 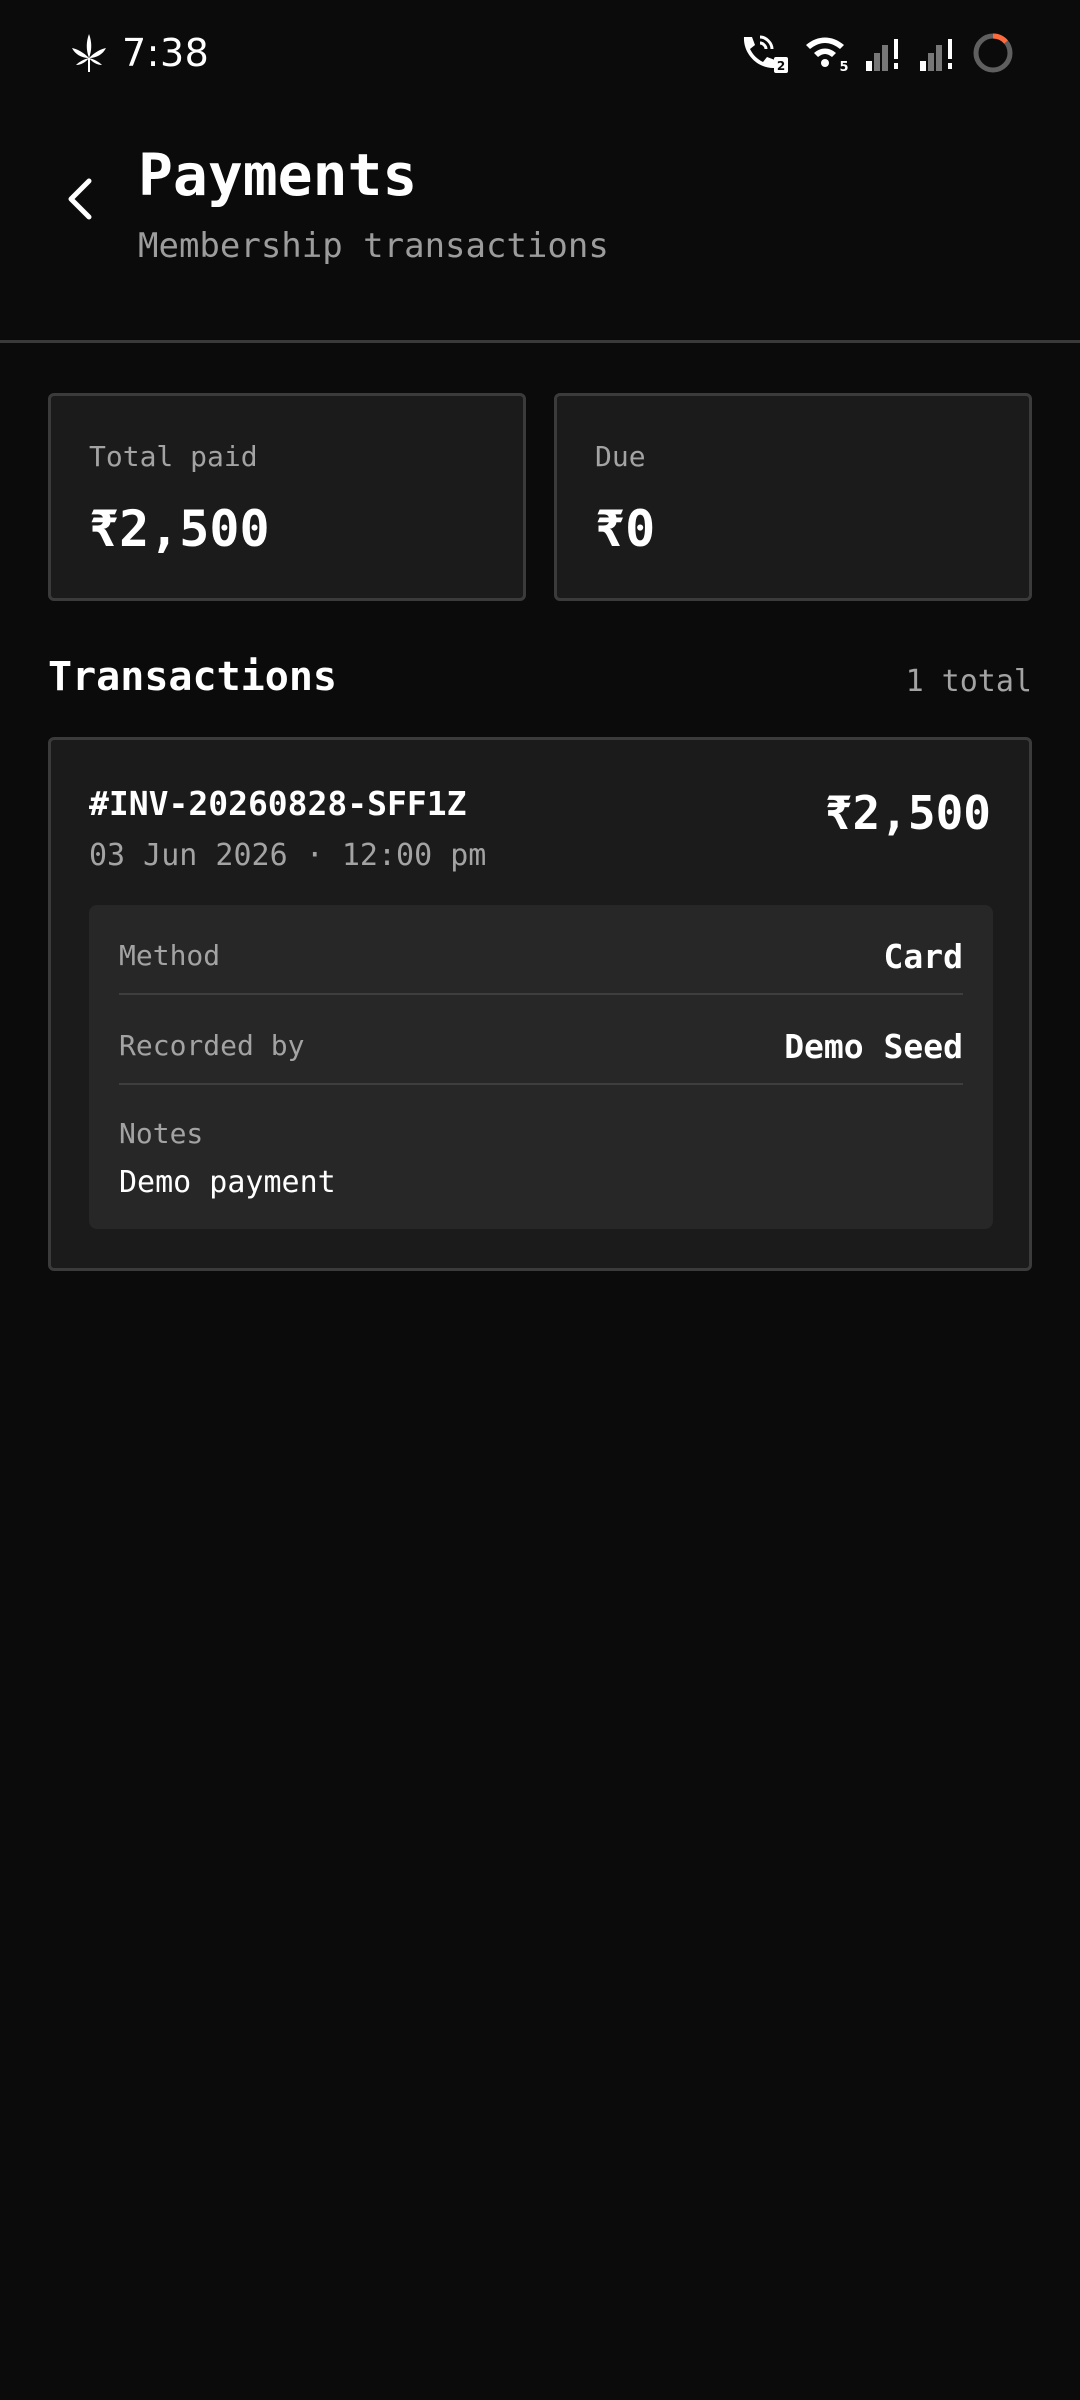 I want to click on wifi-badge: 5, so click(x=843, y=66).